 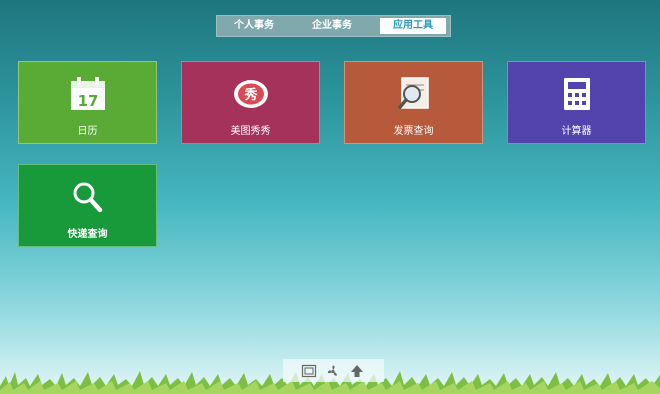 I want to click on tab-personal-affairs: 个人事务, so click(x=254, y=26).